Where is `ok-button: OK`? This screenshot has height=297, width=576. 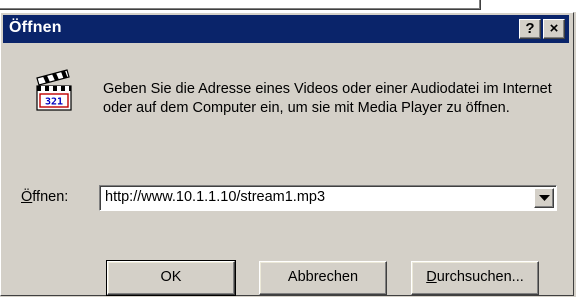 ok-button: OK is located at coordinates (171, 278).